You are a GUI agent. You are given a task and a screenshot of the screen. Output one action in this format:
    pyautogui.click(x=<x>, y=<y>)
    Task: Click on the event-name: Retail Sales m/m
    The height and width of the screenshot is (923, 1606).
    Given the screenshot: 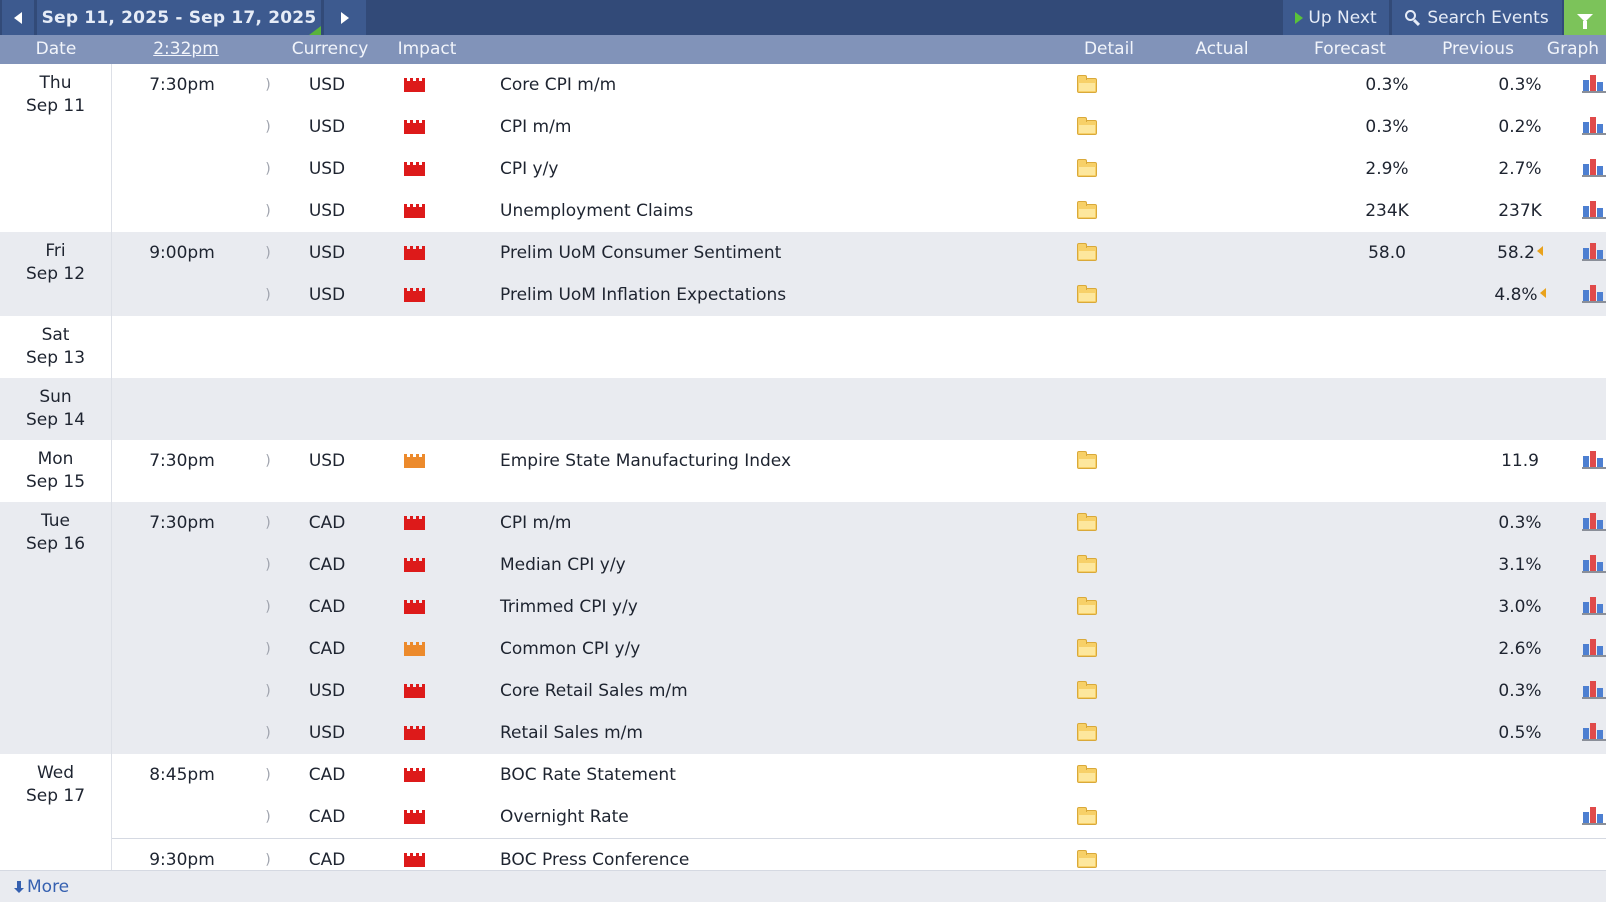 What is the action you would take?
    pyautogui.click(x=780, y=733)
    